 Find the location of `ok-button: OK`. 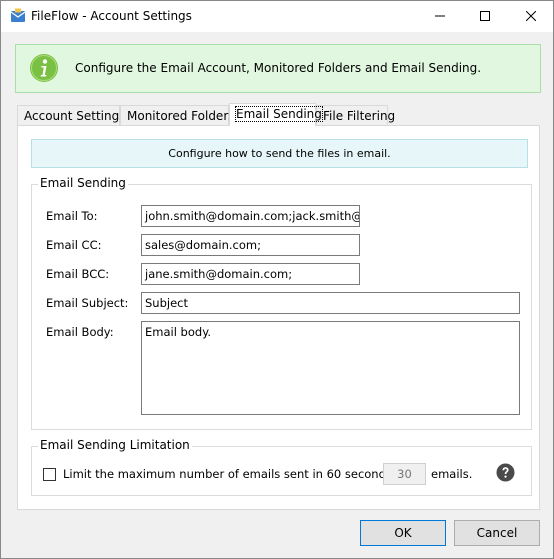

ok-button: OK is located at coordinates (403, 533).